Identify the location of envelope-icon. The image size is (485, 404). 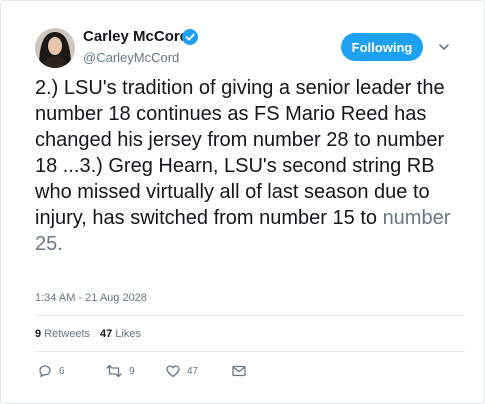
(239, 371).